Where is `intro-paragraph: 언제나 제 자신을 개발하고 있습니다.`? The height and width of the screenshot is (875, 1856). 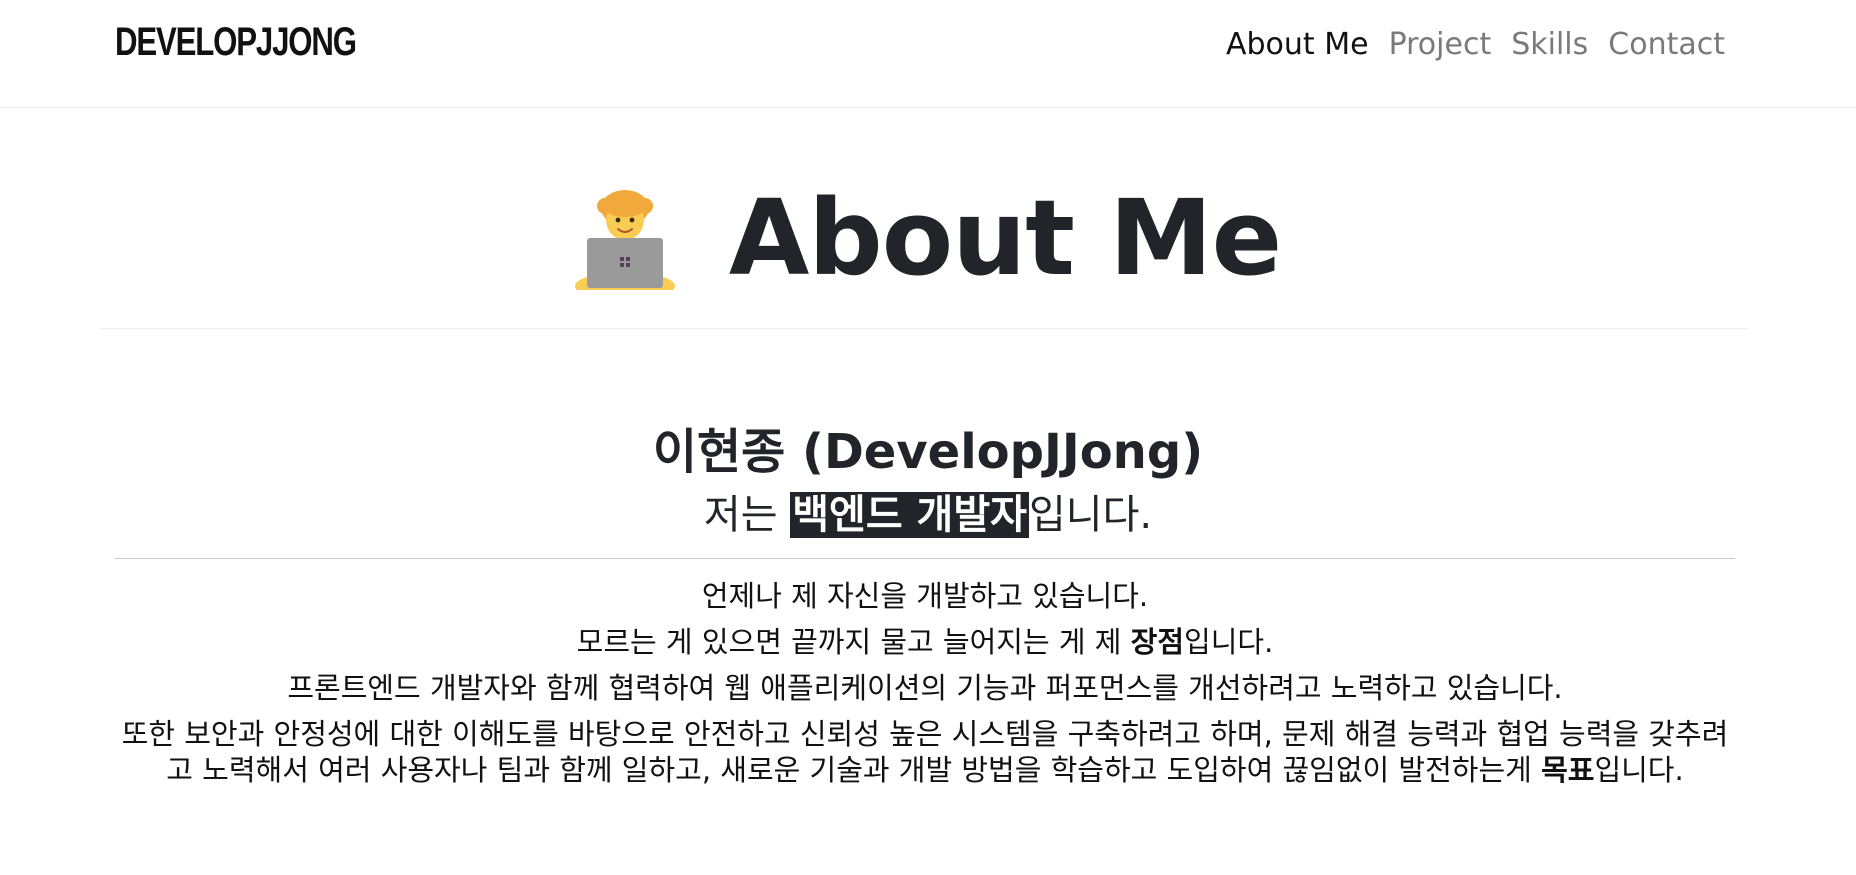
intro-paragraph: 언제나 제 자신을 개발하고 있습니다. is located at coordinates (925, 596).